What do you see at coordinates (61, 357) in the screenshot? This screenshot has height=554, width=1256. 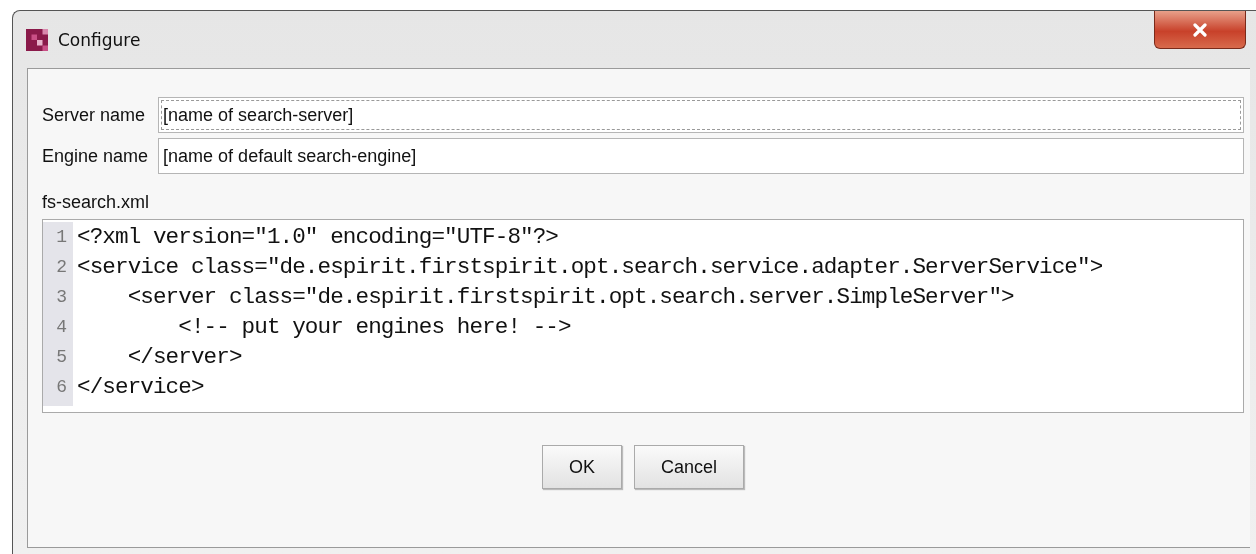 I see `line-number: 5` at bounding box center [61, 357].